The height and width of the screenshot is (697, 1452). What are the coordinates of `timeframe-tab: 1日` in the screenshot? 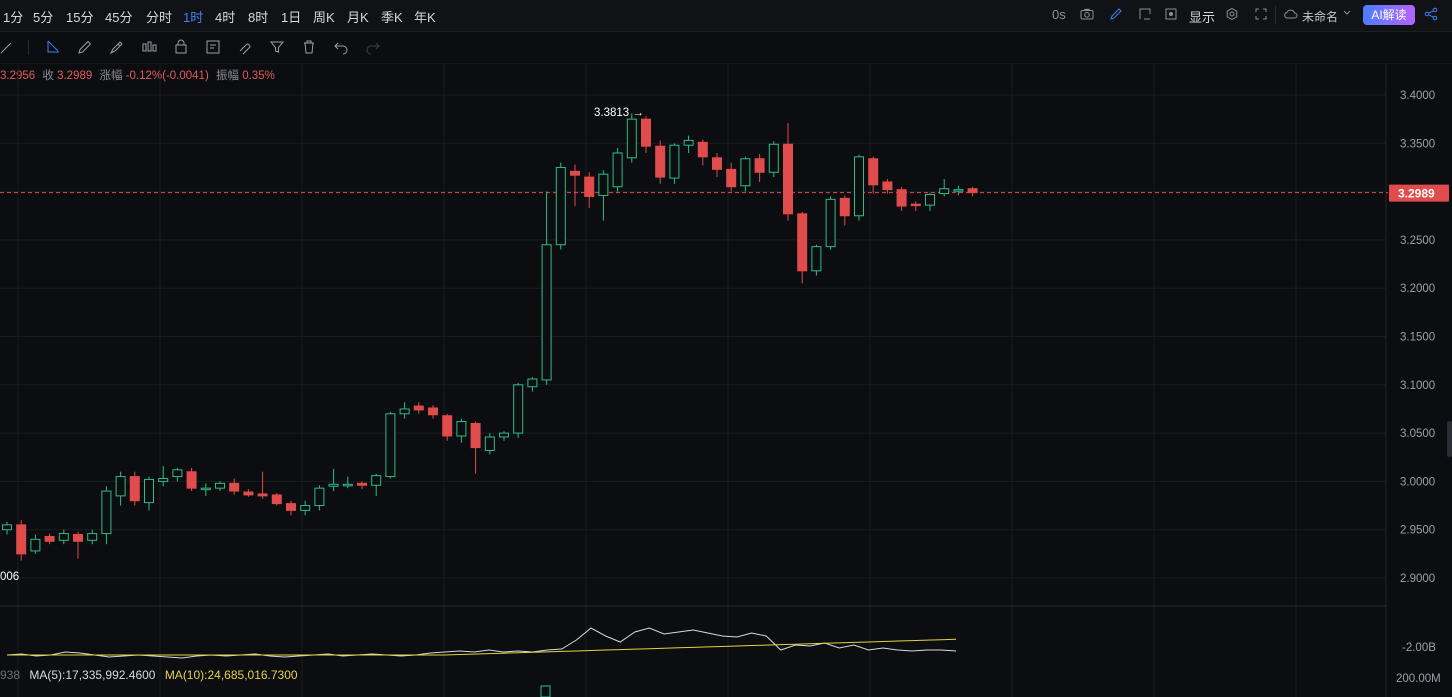 It's located at (291, 16).